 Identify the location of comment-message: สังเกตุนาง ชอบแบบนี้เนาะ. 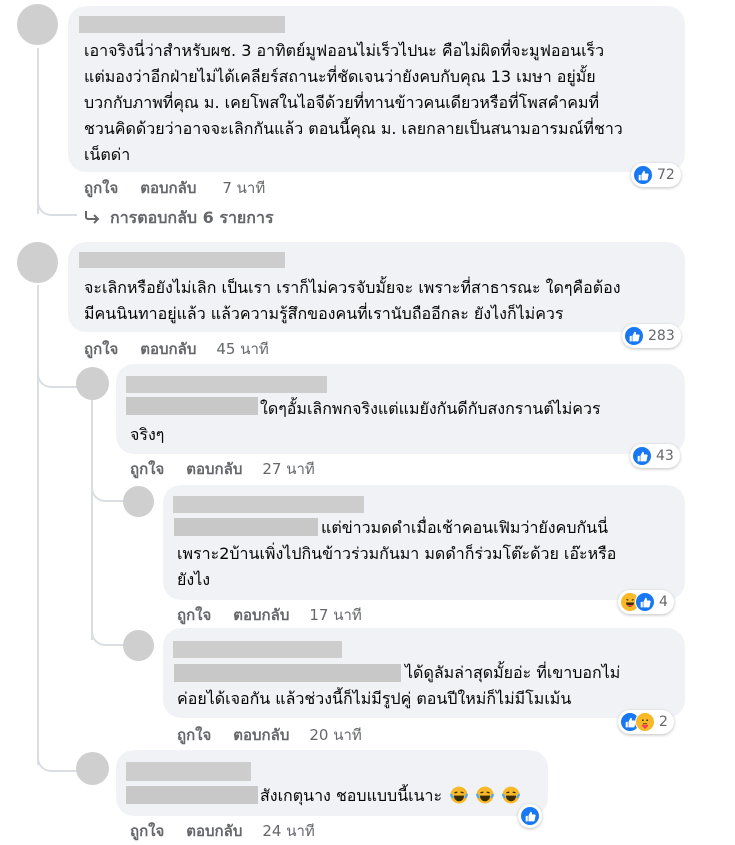
(351, 795).